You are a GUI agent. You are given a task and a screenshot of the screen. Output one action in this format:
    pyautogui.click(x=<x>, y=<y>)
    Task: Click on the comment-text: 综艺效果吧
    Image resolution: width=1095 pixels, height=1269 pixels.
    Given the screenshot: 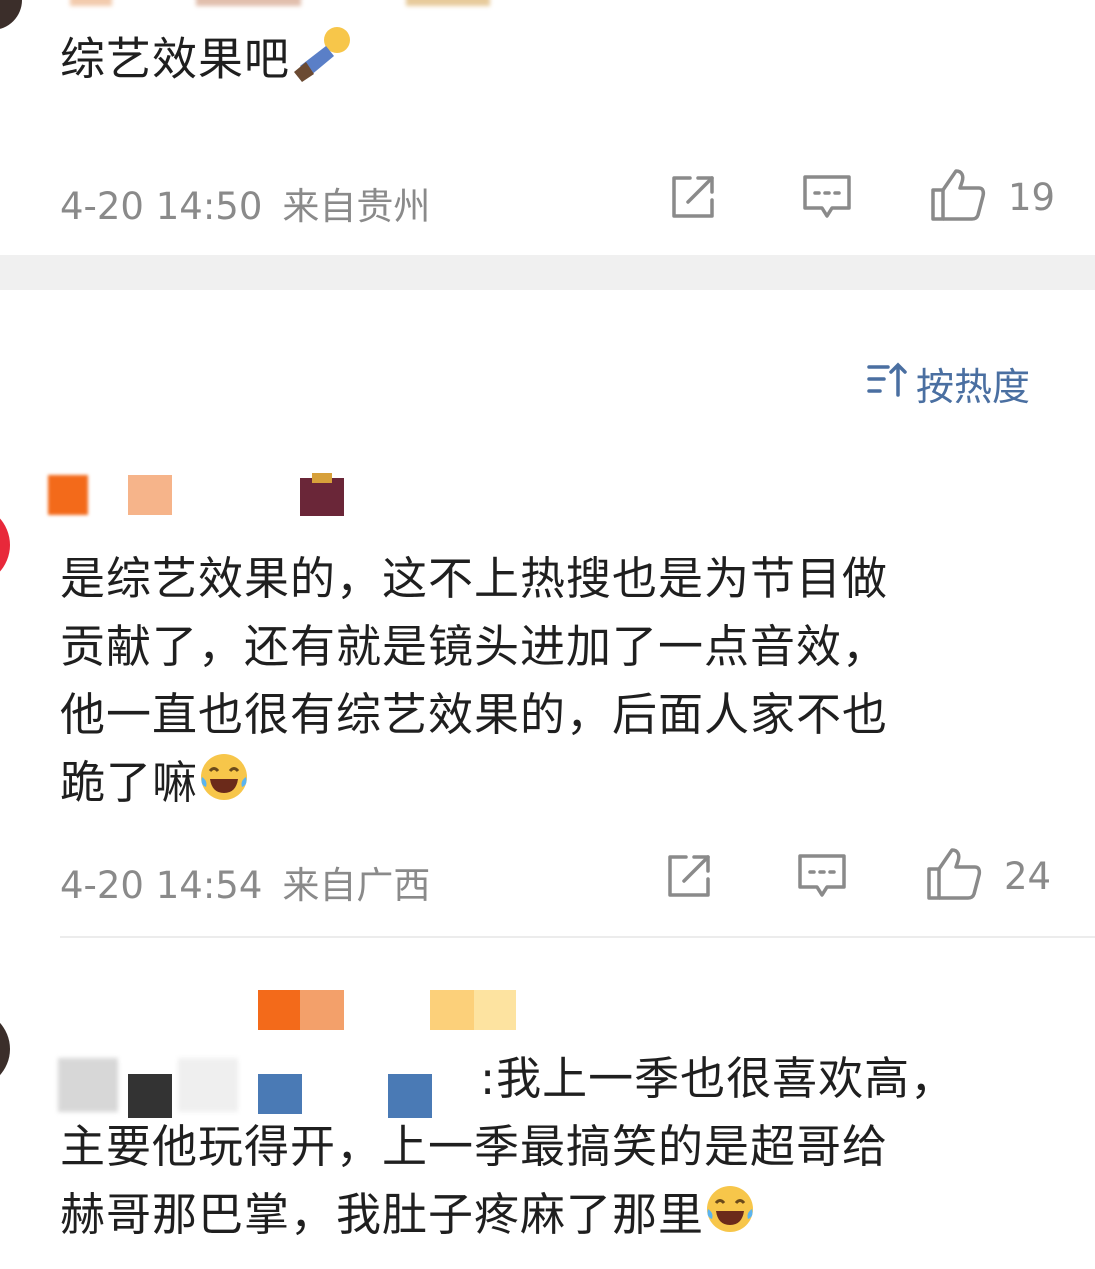 What is the action you would take?
    pyautogui.click(x=206, y=62)
    